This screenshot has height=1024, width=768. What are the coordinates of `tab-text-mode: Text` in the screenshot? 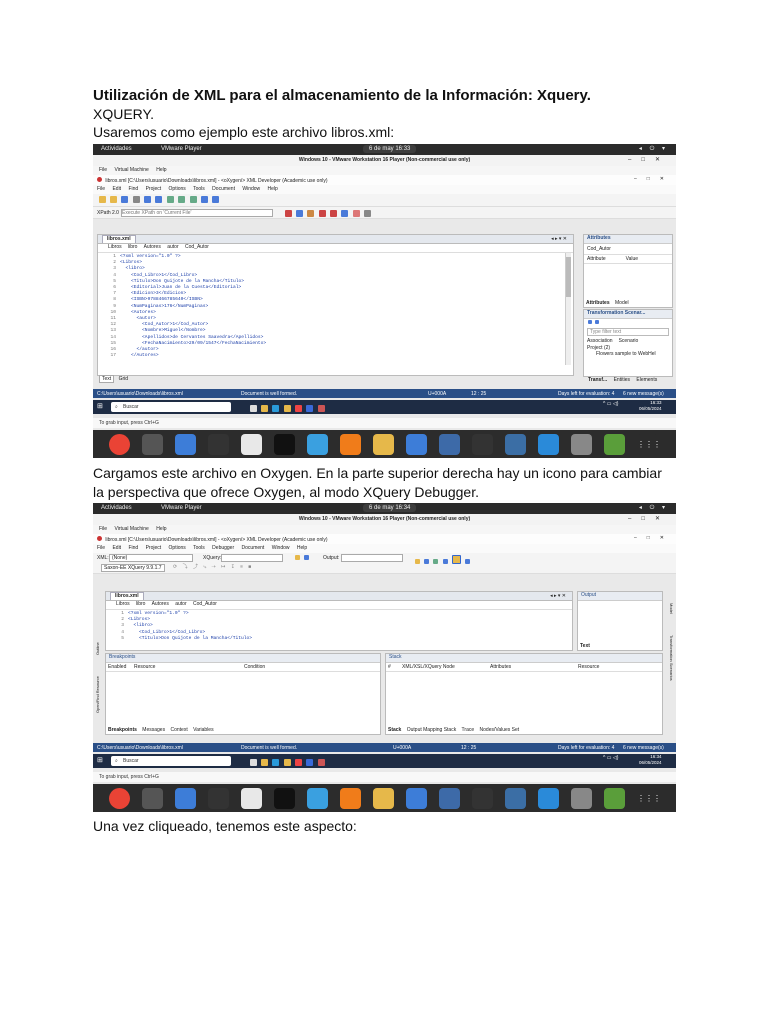 It's located at (107, 379).